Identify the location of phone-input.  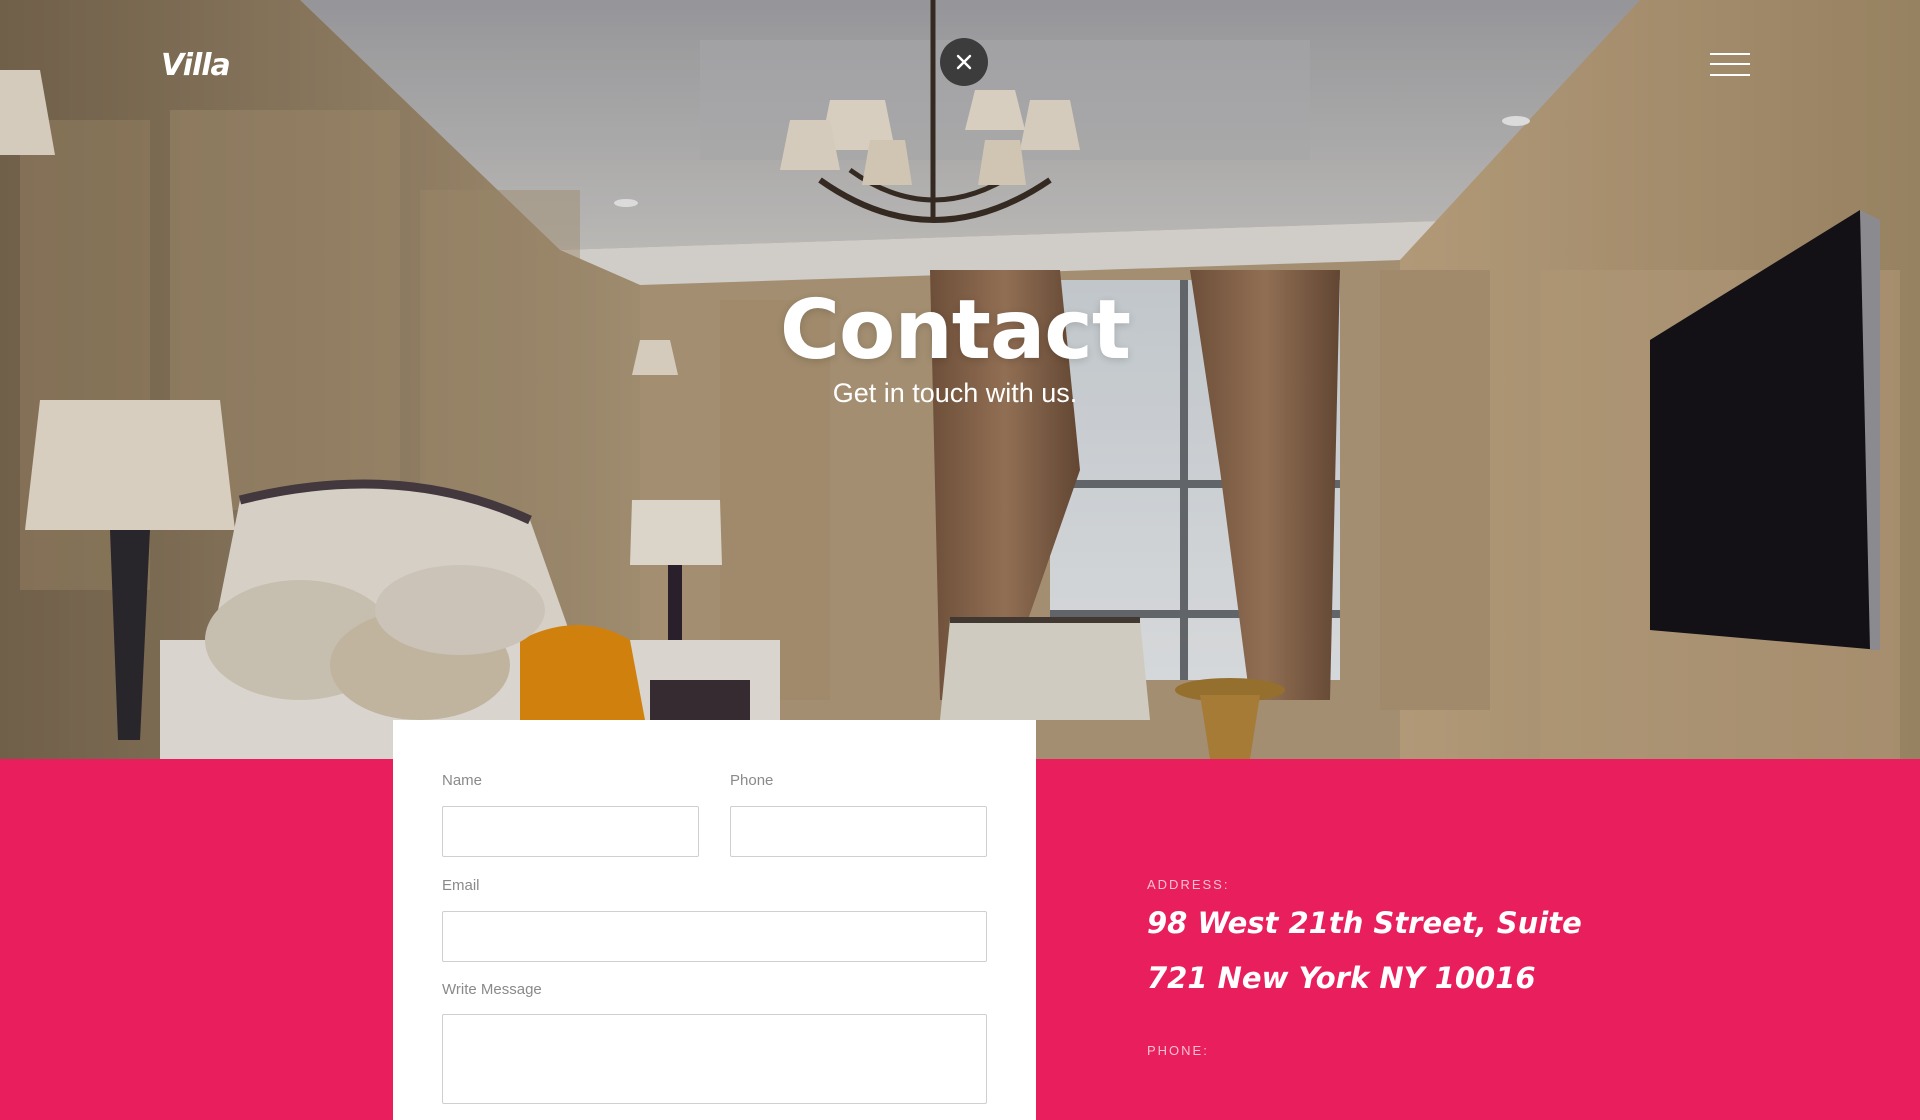
(858, 831).